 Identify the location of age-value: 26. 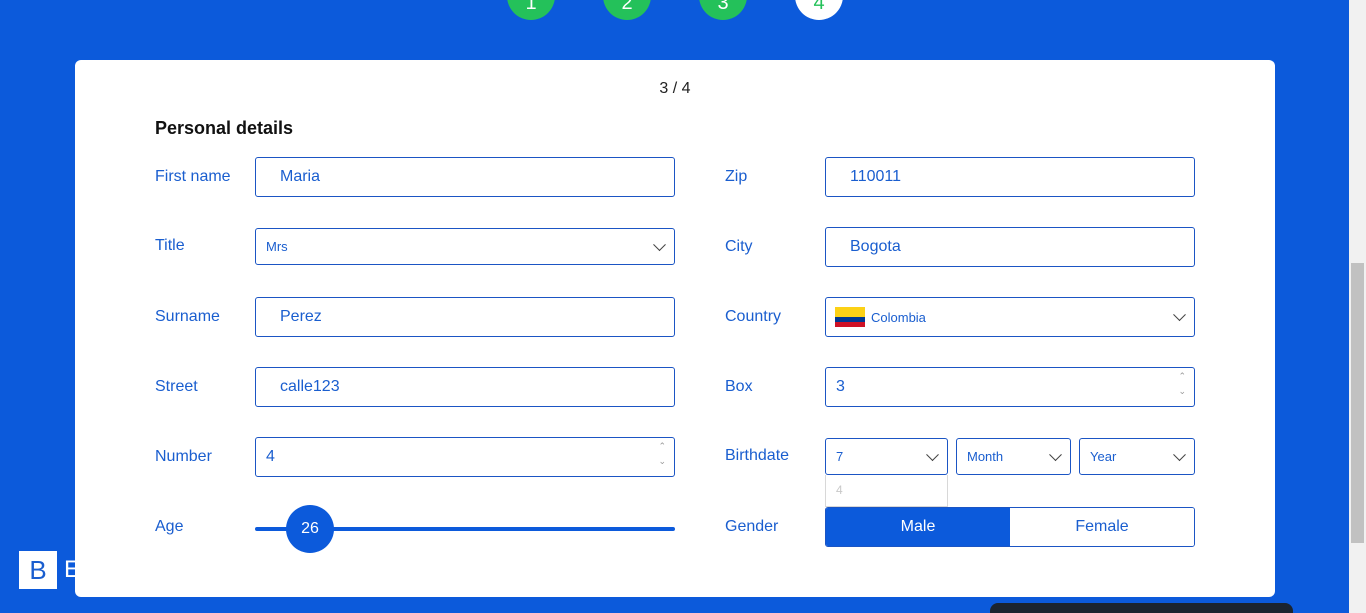
(310, 528).